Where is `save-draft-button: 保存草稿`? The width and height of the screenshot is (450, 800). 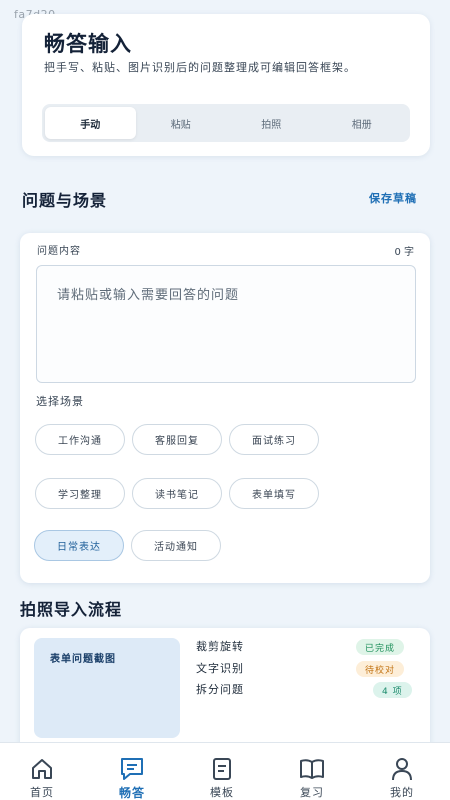
save-draft-button: 保存草稿 is located at coordinates (393, 198).